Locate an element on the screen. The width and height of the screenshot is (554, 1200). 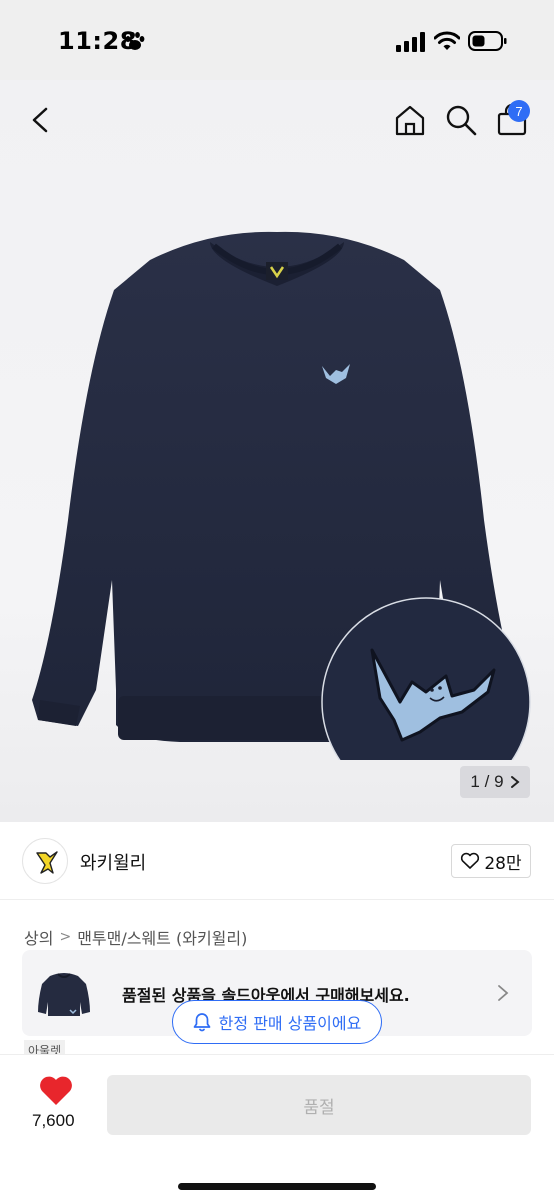
pager-current: 1 is located at coordinates (475, 781).